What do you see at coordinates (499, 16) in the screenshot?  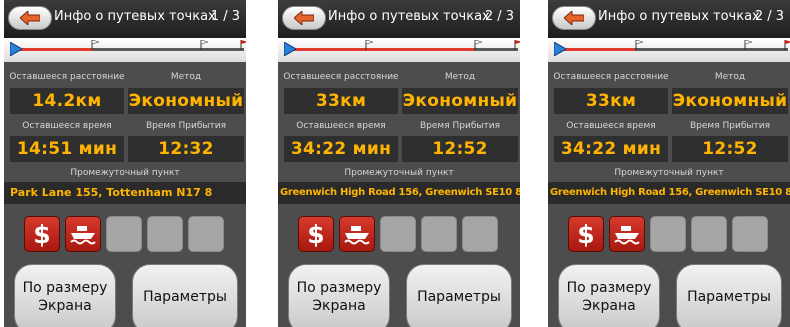 I see `page-indicator: 2 / 3` at bounding box center [499, 16].